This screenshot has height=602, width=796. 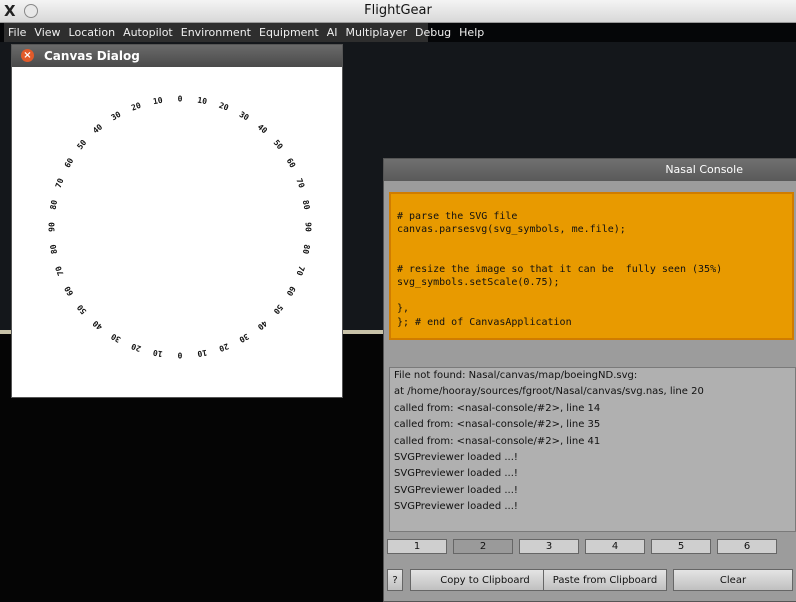 What do you see at coordinates (497, 408) in the screenshot?
I see `console-line: called from: <nasal-console/#2>, line 14` at bounding box center [497, 408].